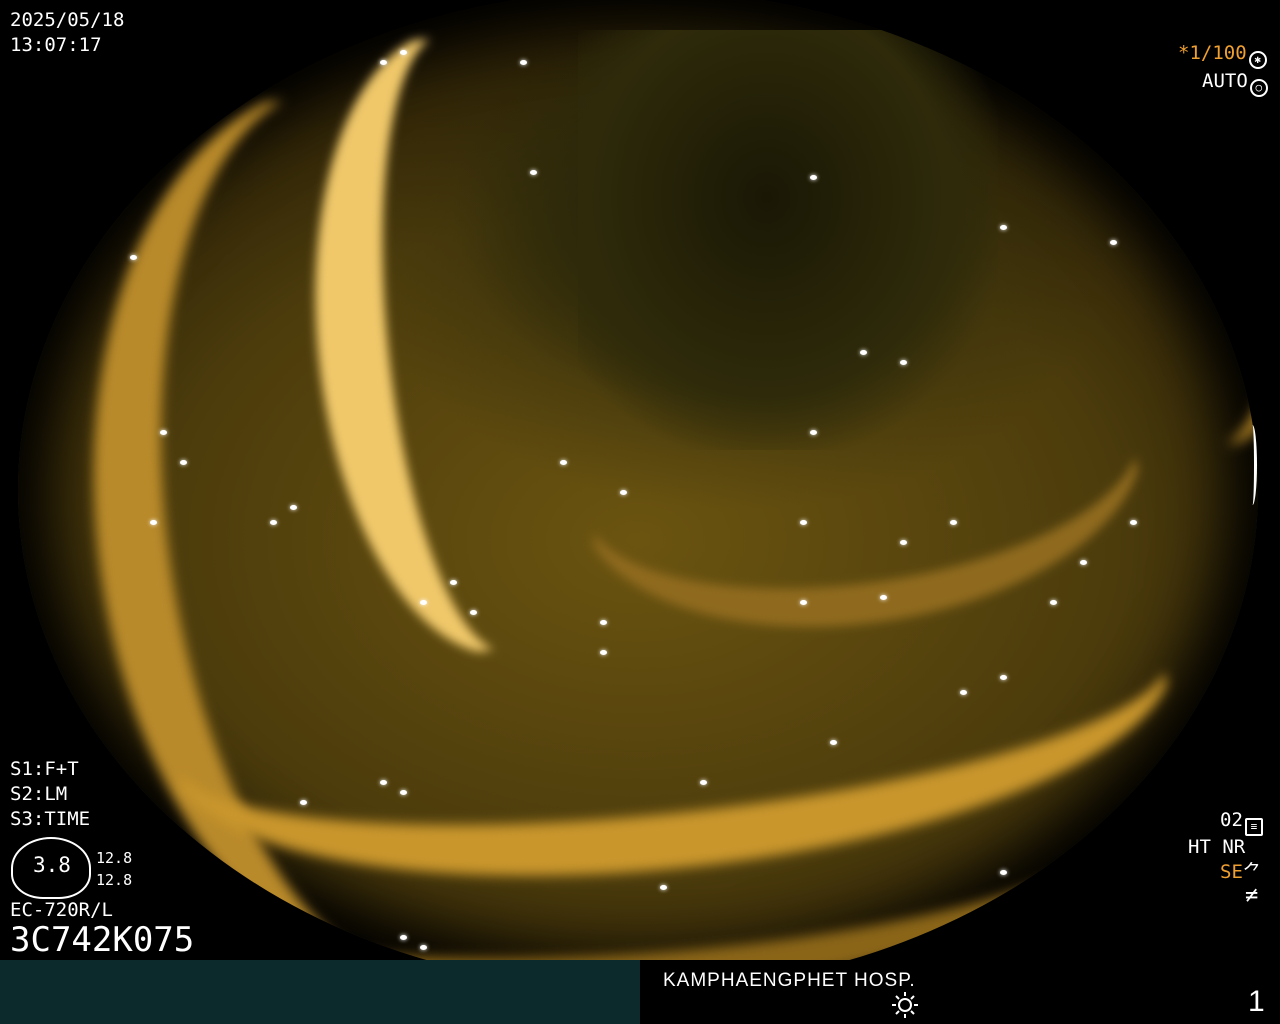 Image resolution: width=1280 pixels, height=1024 pixels. I want to click on exposure-readout: AUTO ○, so click(1235, 83).